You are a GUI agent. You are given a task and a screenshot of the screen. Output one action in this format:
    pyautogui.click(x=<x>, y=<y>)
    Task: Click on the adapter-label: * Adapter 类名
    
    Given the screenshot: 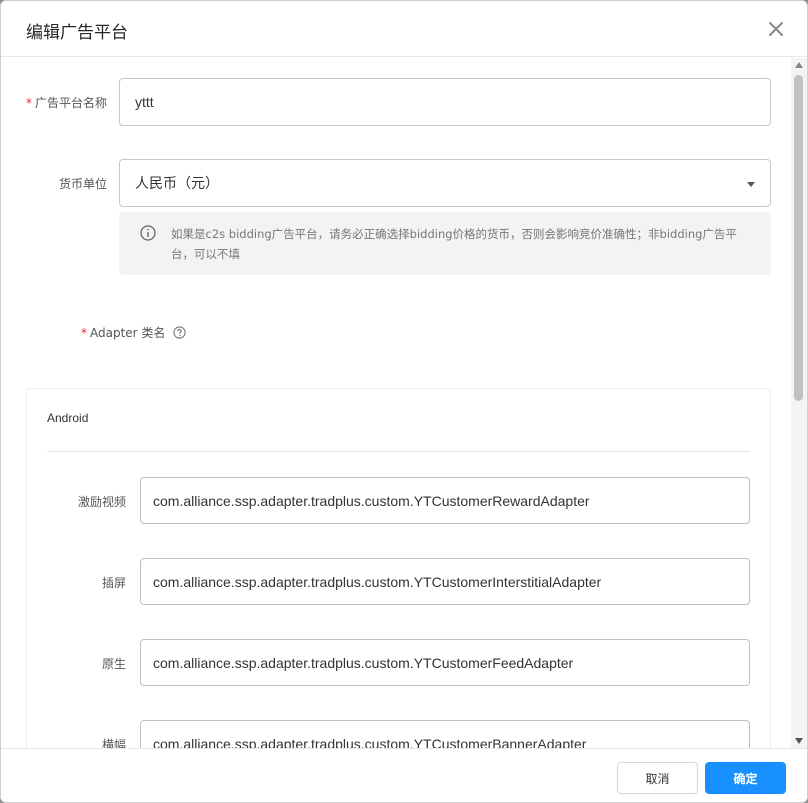 What is the action you would take?
    pyautogui.click(x=134, y=332)
    